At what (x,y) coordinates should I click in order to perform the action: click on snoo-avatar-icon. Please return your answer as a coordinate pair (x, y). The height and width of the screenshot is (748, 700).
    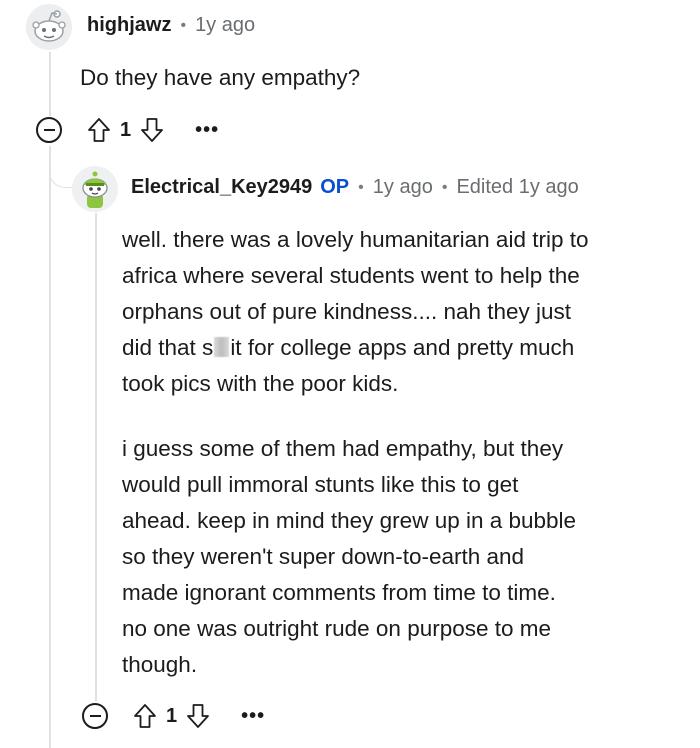
    Looking at the image, I should click on (49, 27).